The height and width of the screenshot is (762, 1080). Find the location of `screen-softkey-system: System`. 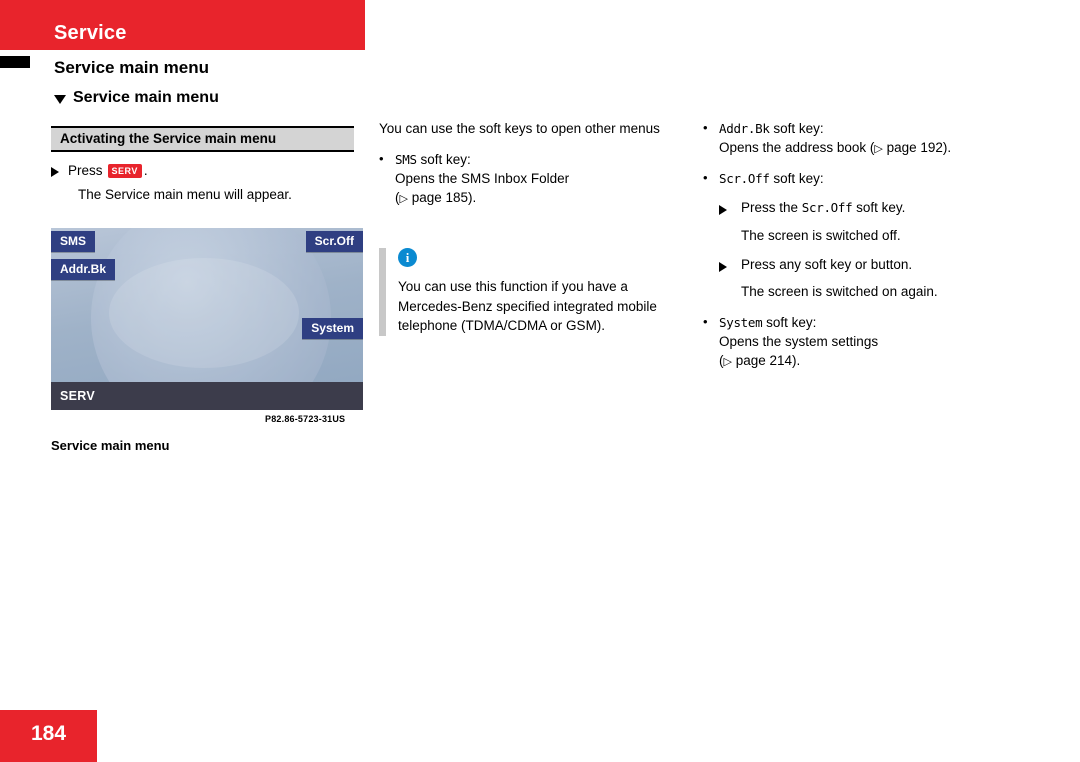

screen-softkey-system: System is located at coordinates (332, 328).